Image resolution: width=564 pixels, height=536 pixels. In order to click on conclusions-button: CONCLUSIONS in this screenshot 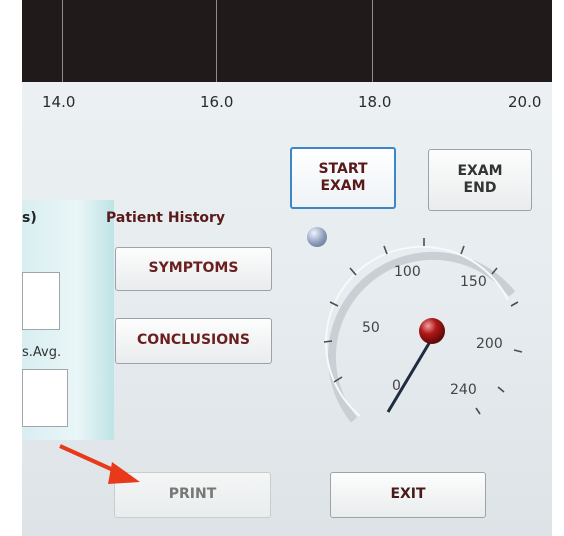, I will do `click(193, 341)`.